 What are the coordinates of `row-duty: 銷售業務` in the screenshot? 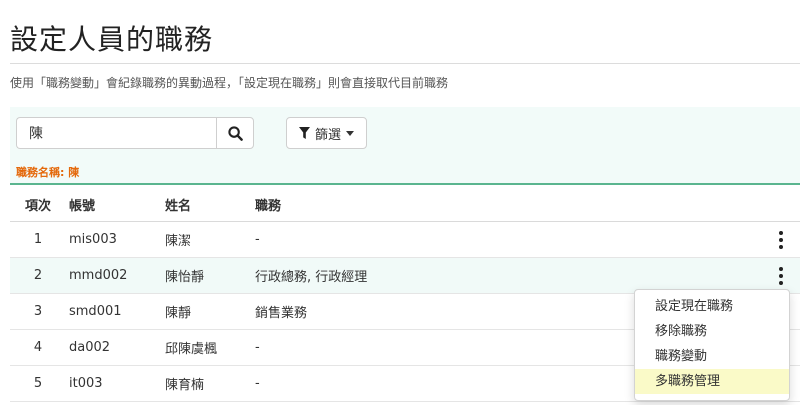 It's located at (281, 313).